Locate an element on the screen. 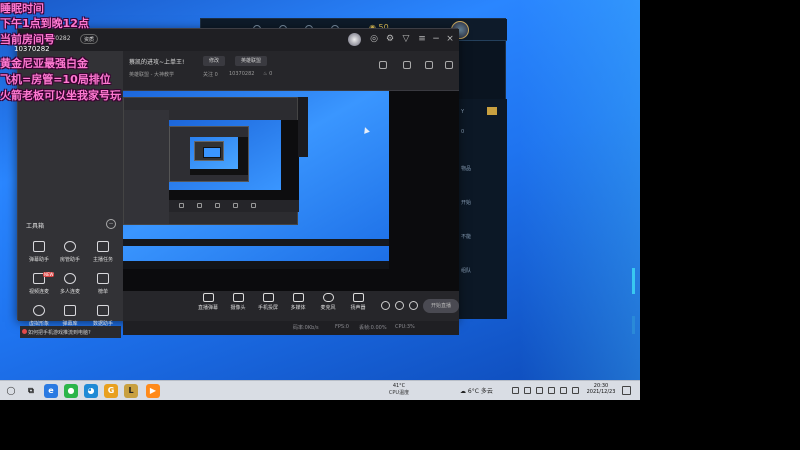  letterbox-bottom is located at coordinates (320, 425).